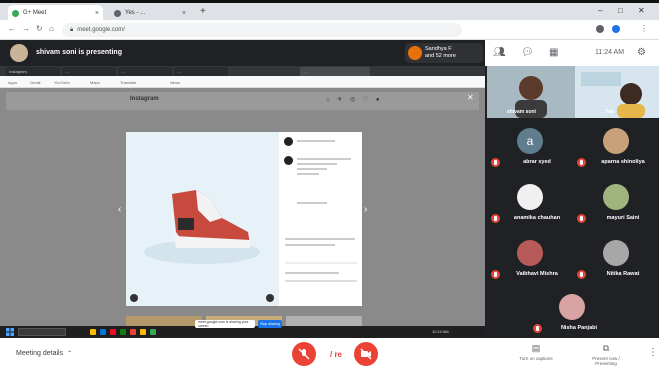 This screenshot has width=659, height=372. Describe the element at coordinates (572, 53) in the screenshot. I see `panel-toolbar: 👥︎ 💬︎ ▦ 11:24 AM ⚙` at that location.